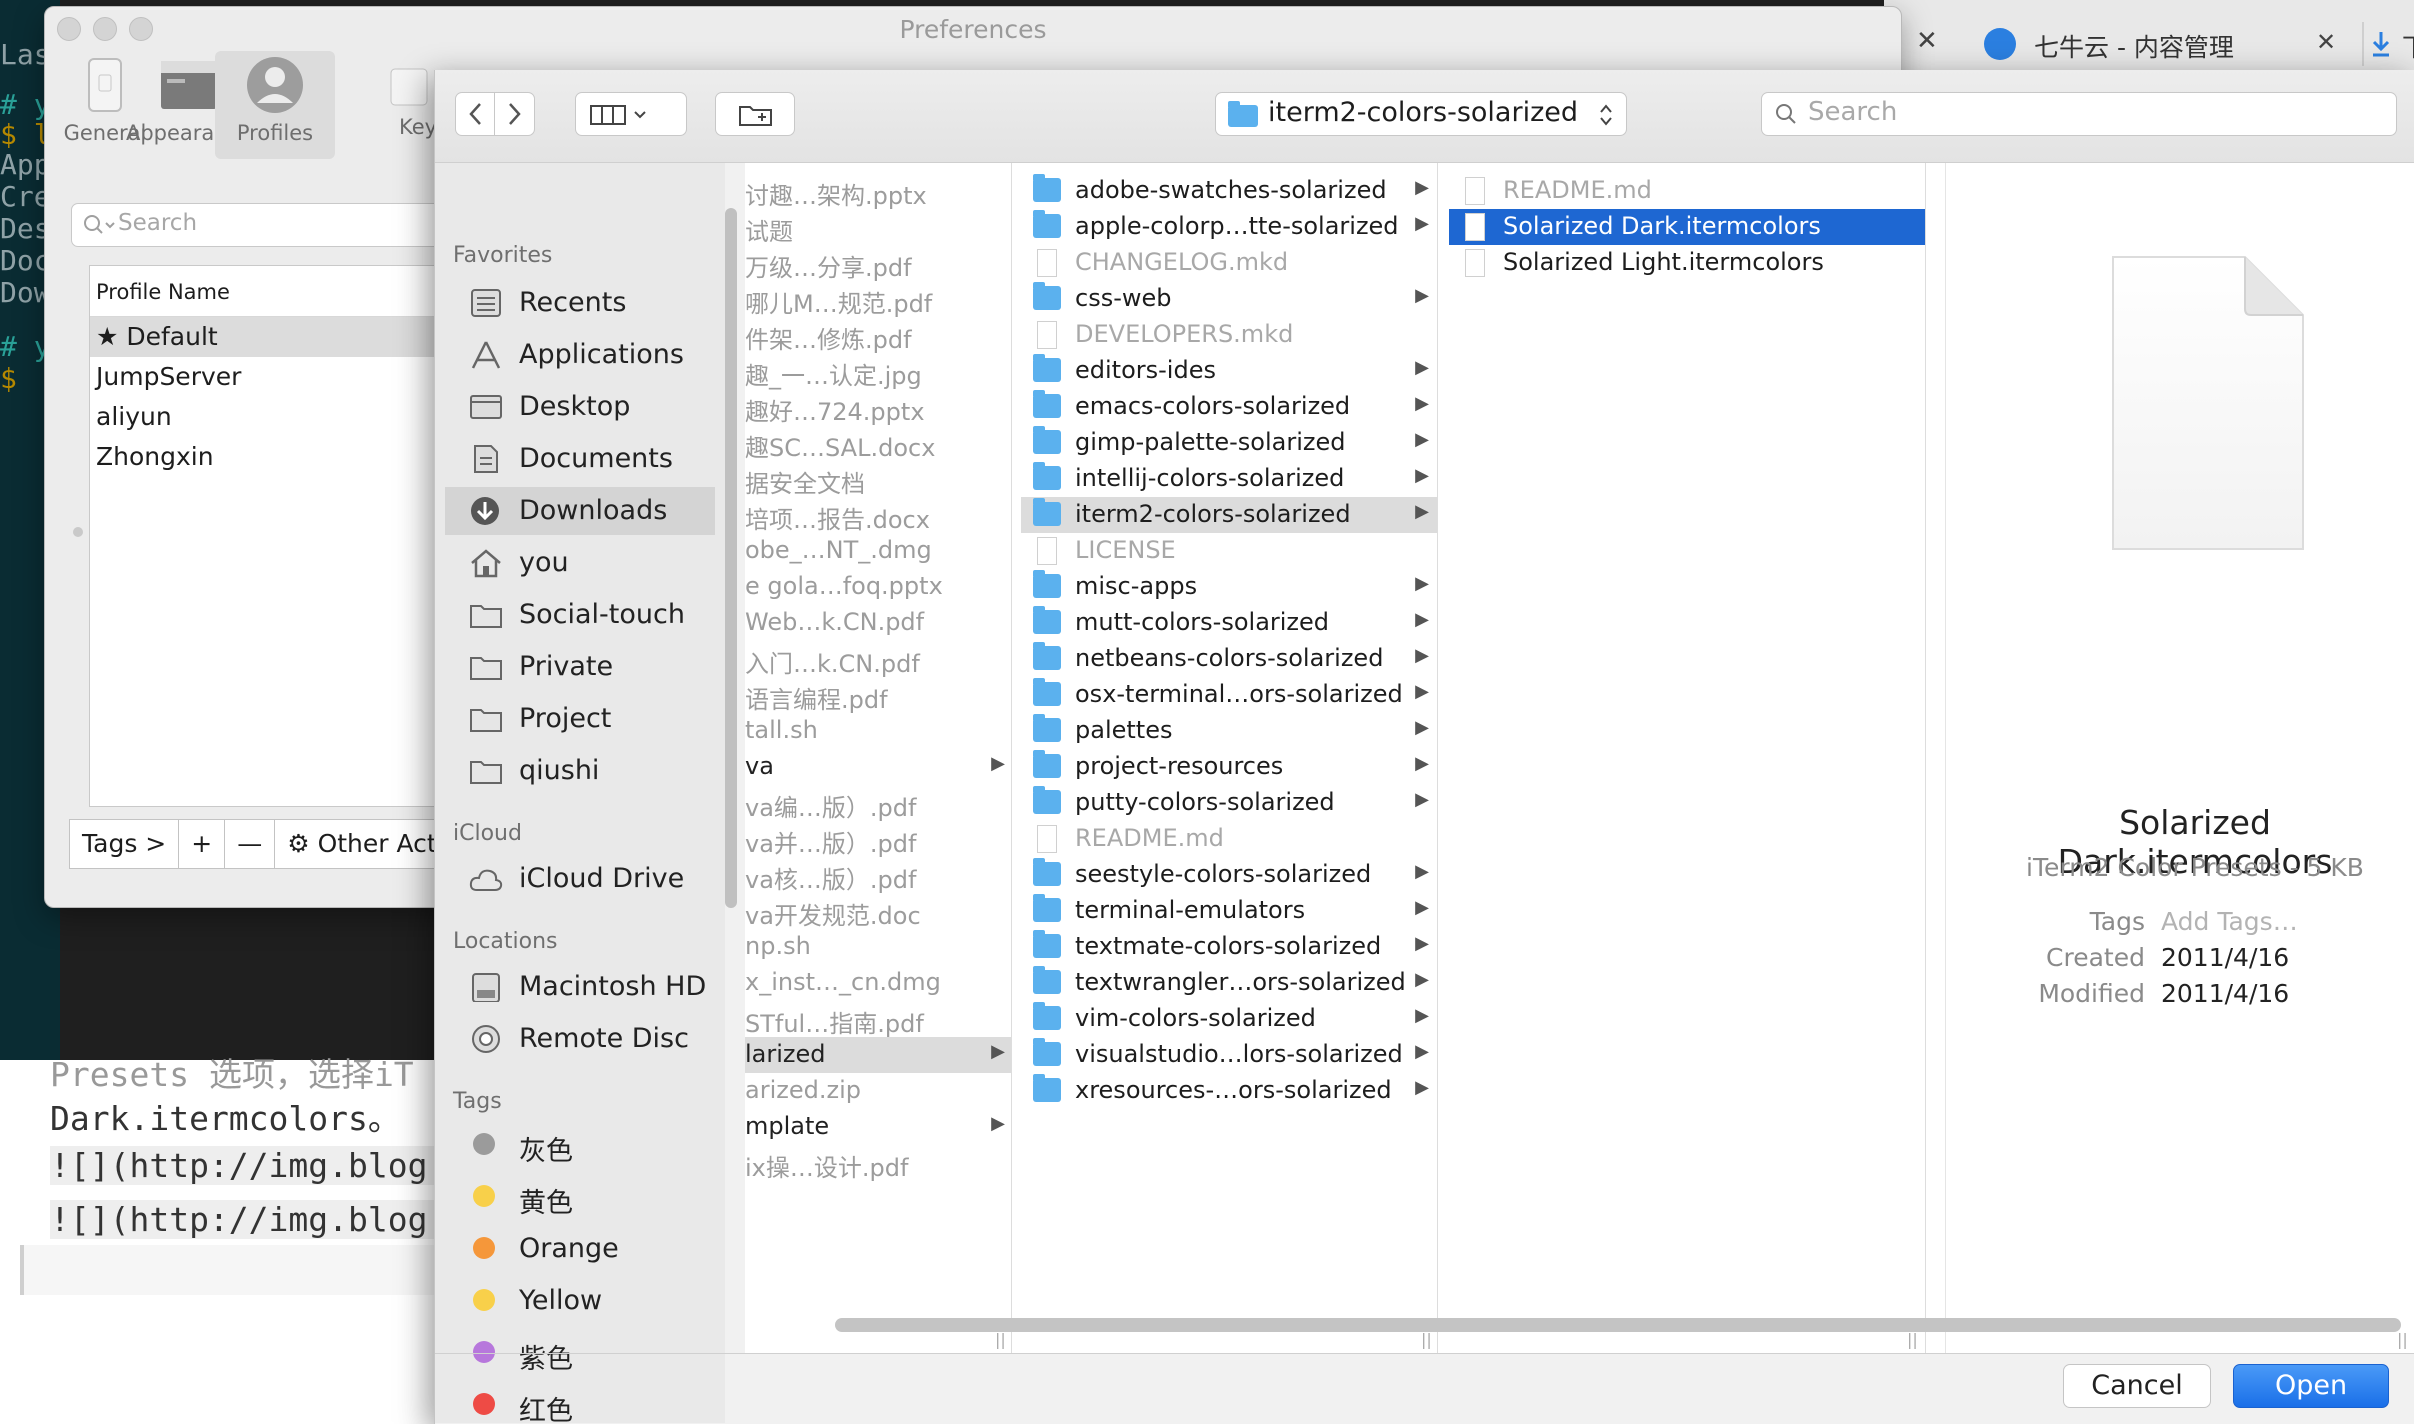 The width and height of the screenshot is (2414, 1424). I want to click on sidebar-tag-red: 红色, so click(575, 1402).